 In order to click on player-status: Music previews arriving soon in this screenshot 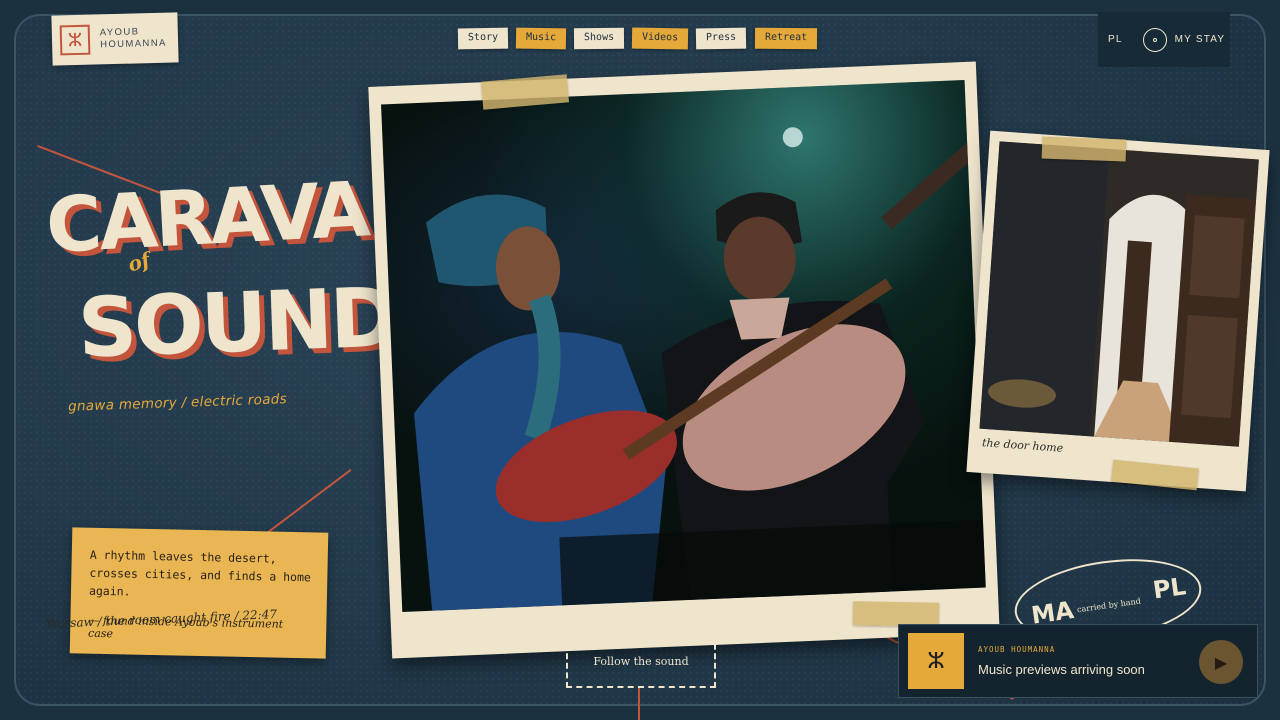, I will do `click(1061, 669)`.